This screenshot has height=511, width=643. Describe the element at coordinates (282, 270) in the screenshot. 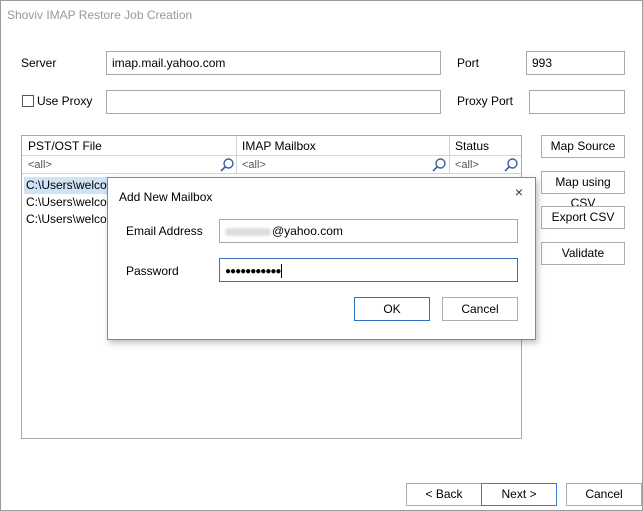

I see `text-caret` at that location.